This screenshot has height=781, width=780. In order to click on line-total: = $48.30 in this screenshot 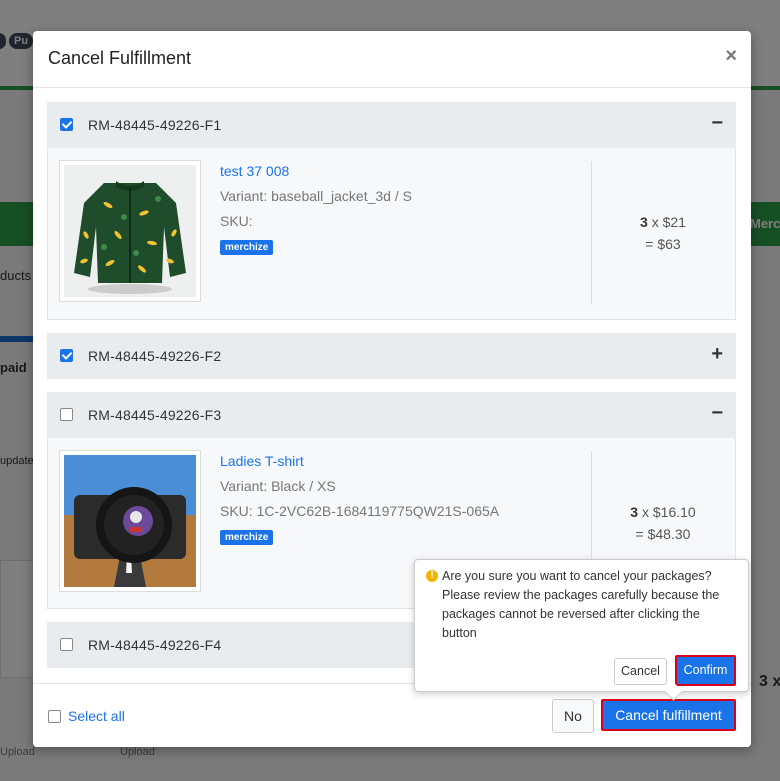, I will do `click(663, 534)`.